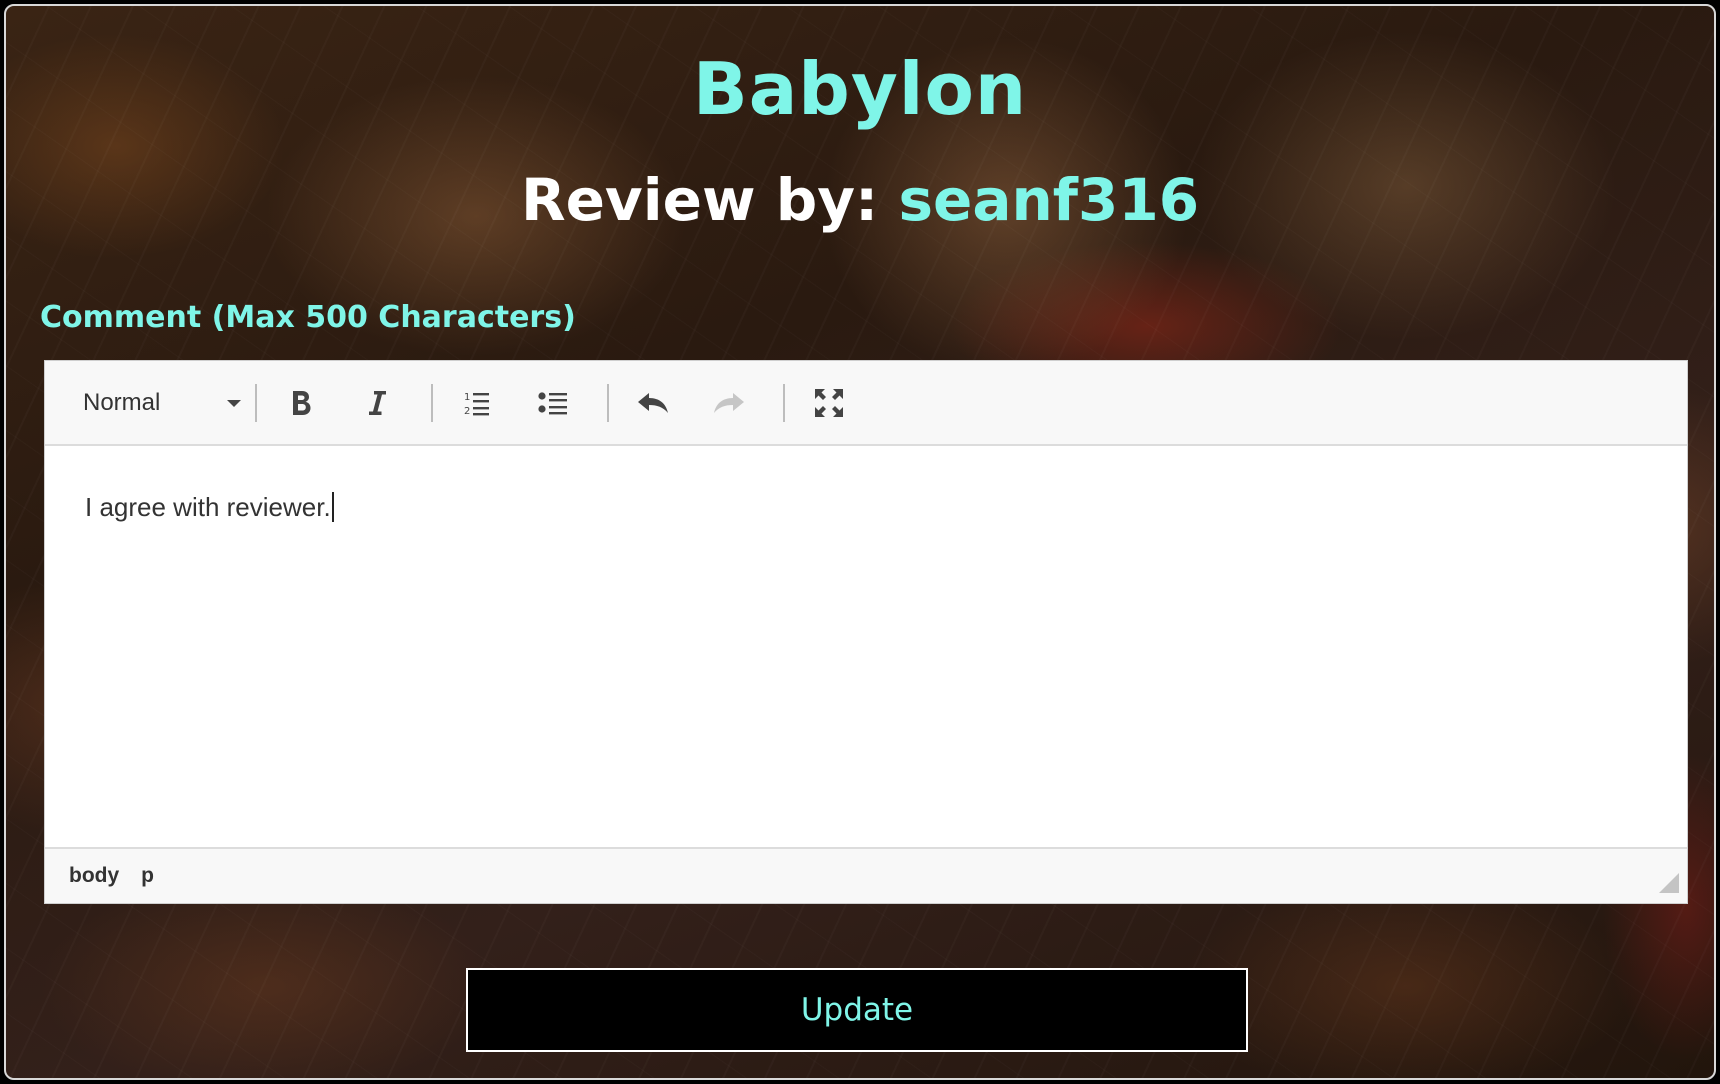 Image resolution: width=1720 pixels, height=1084 pixels. I want to click on review-by-prefix: Review by:, so click(709, 200).